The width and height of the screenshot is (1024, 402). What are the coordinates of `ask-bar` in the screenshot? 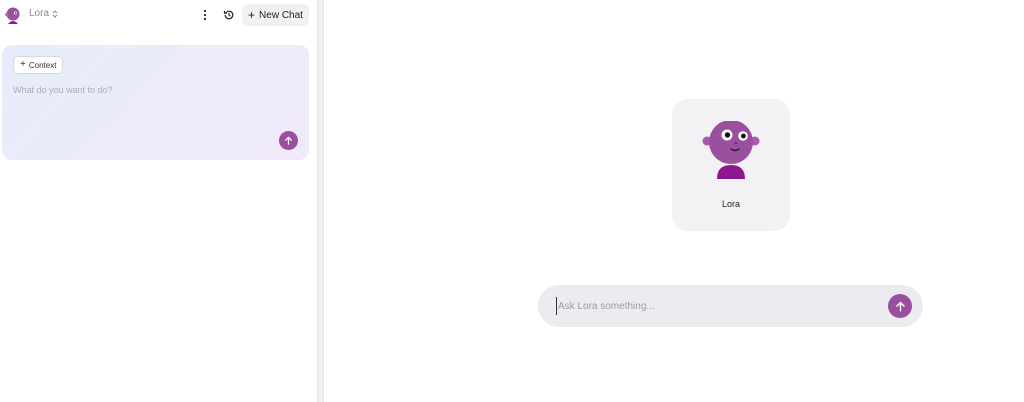 It's located at (730, 306).